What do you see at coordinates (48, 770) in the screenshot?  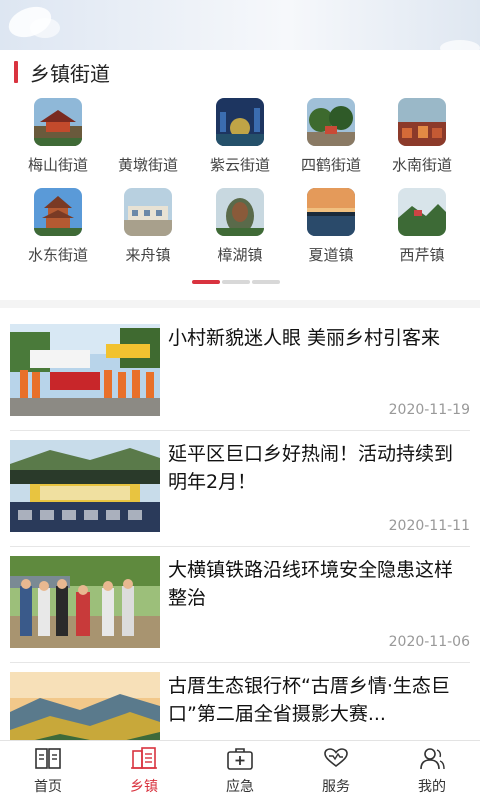 I see `tab-home: 首页` at bounding box center [48, 770].